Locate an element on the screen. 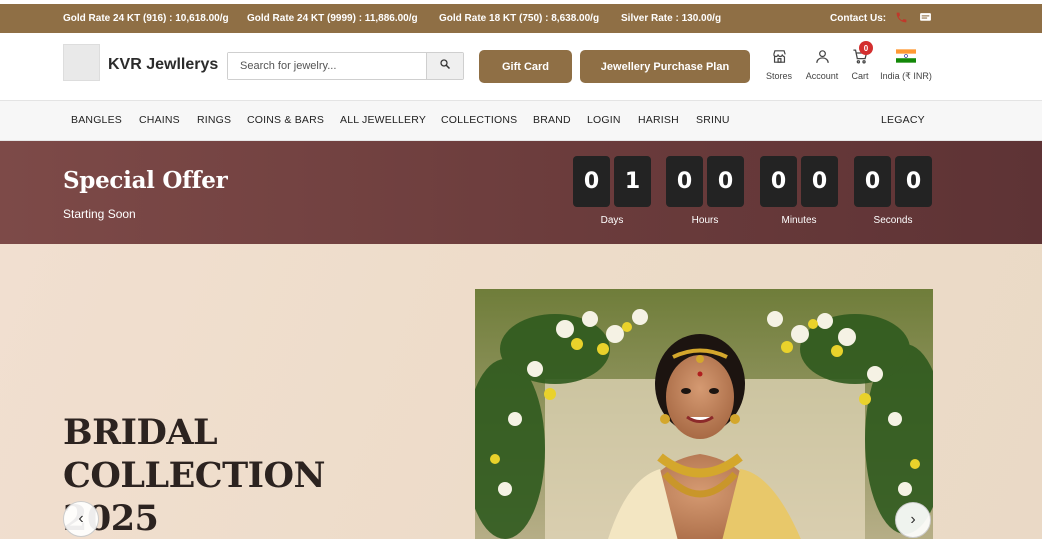 The height and width of the screenshot is (539, 1042). rate-gold-24kt-916: Gold Rate 24 KT (916) : 10,618.00/g is located at coordinates (146, 18).